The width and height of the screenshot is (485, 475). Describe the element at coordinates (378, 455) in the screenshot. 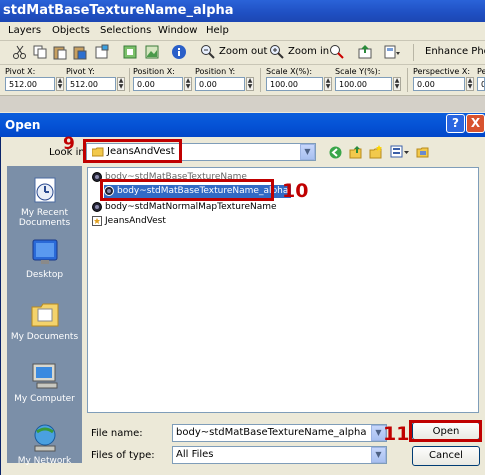

I see `files-of-type-dropdown-button: ▼` at that location.